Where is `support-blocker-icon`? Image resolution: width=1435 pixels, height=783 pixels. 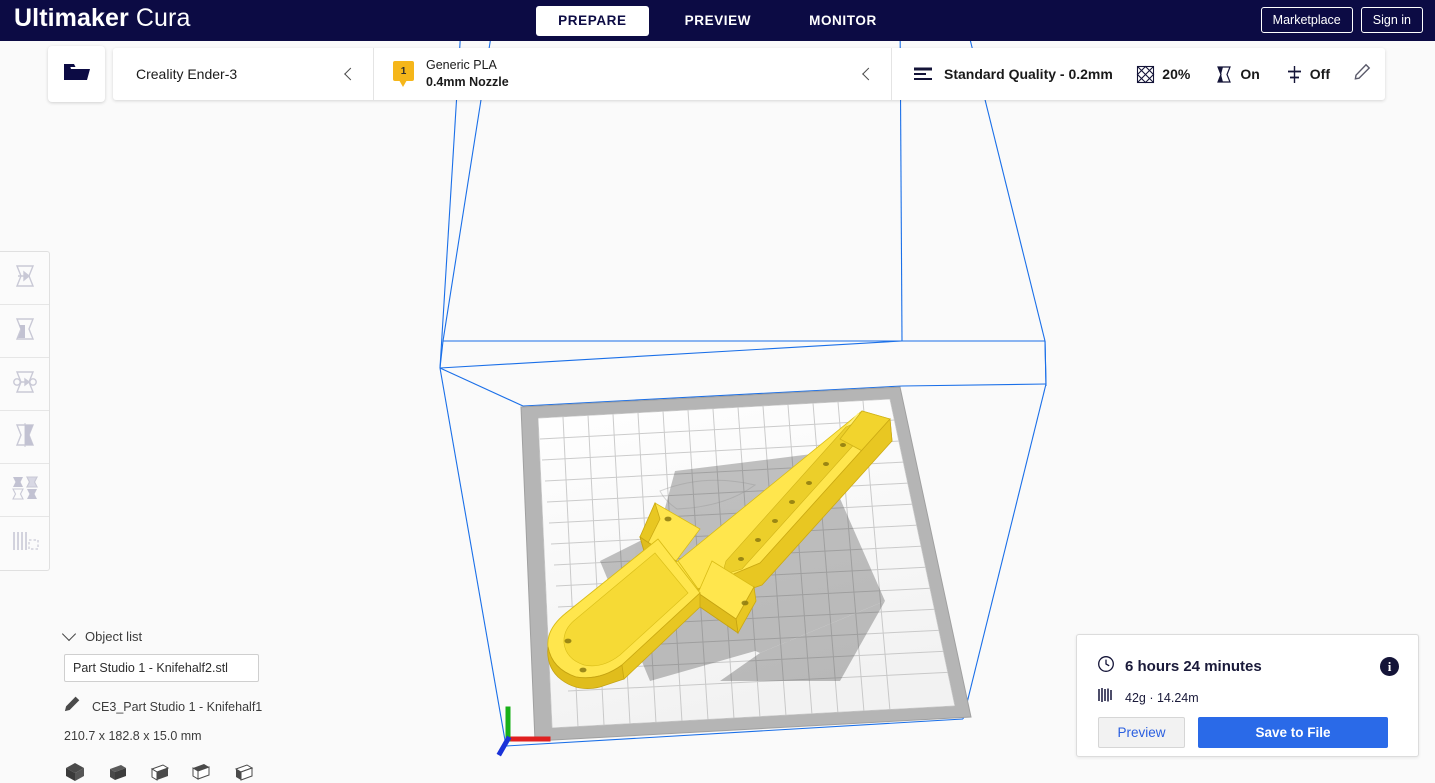
support-blocker-icon is located at coordinates (25, 543).